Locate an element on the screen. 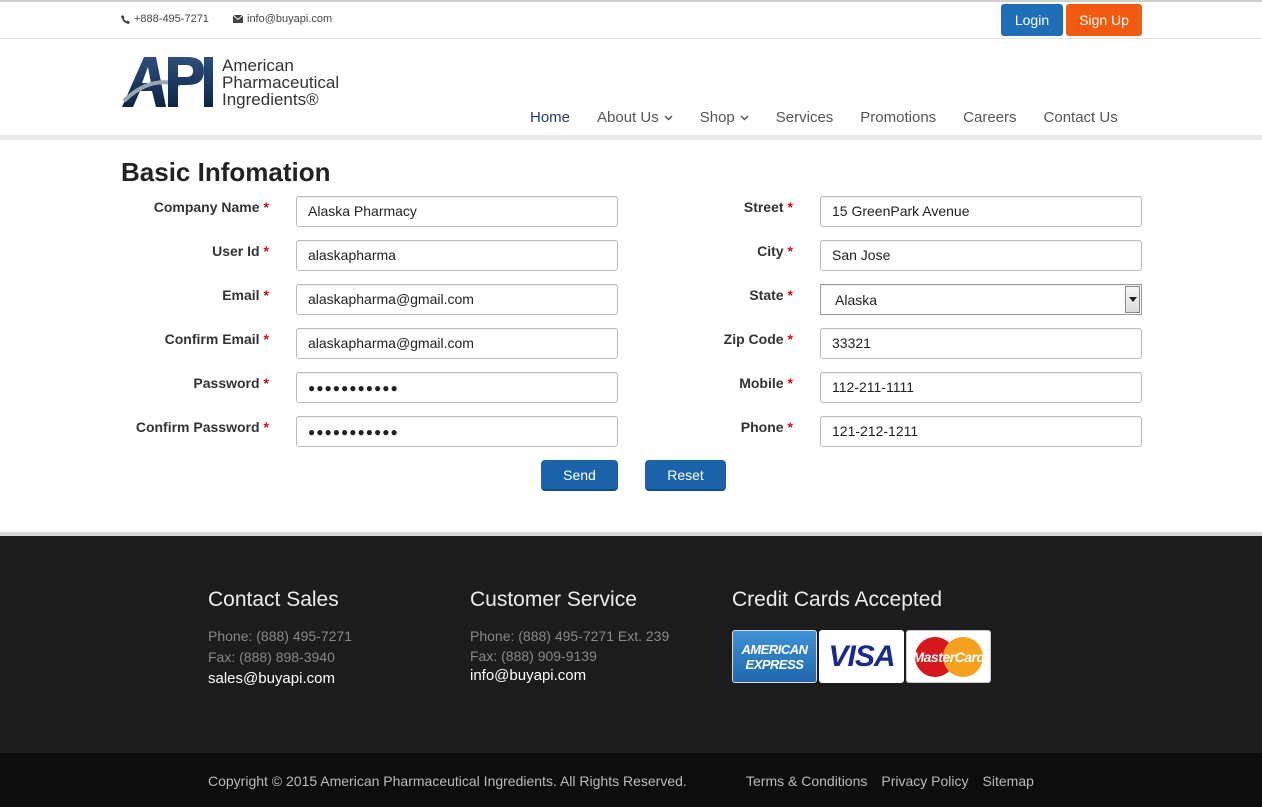 This screenshot has width=1262, height=807. mobile-input: 112-211-1111 is located at coordinates (981, 387).